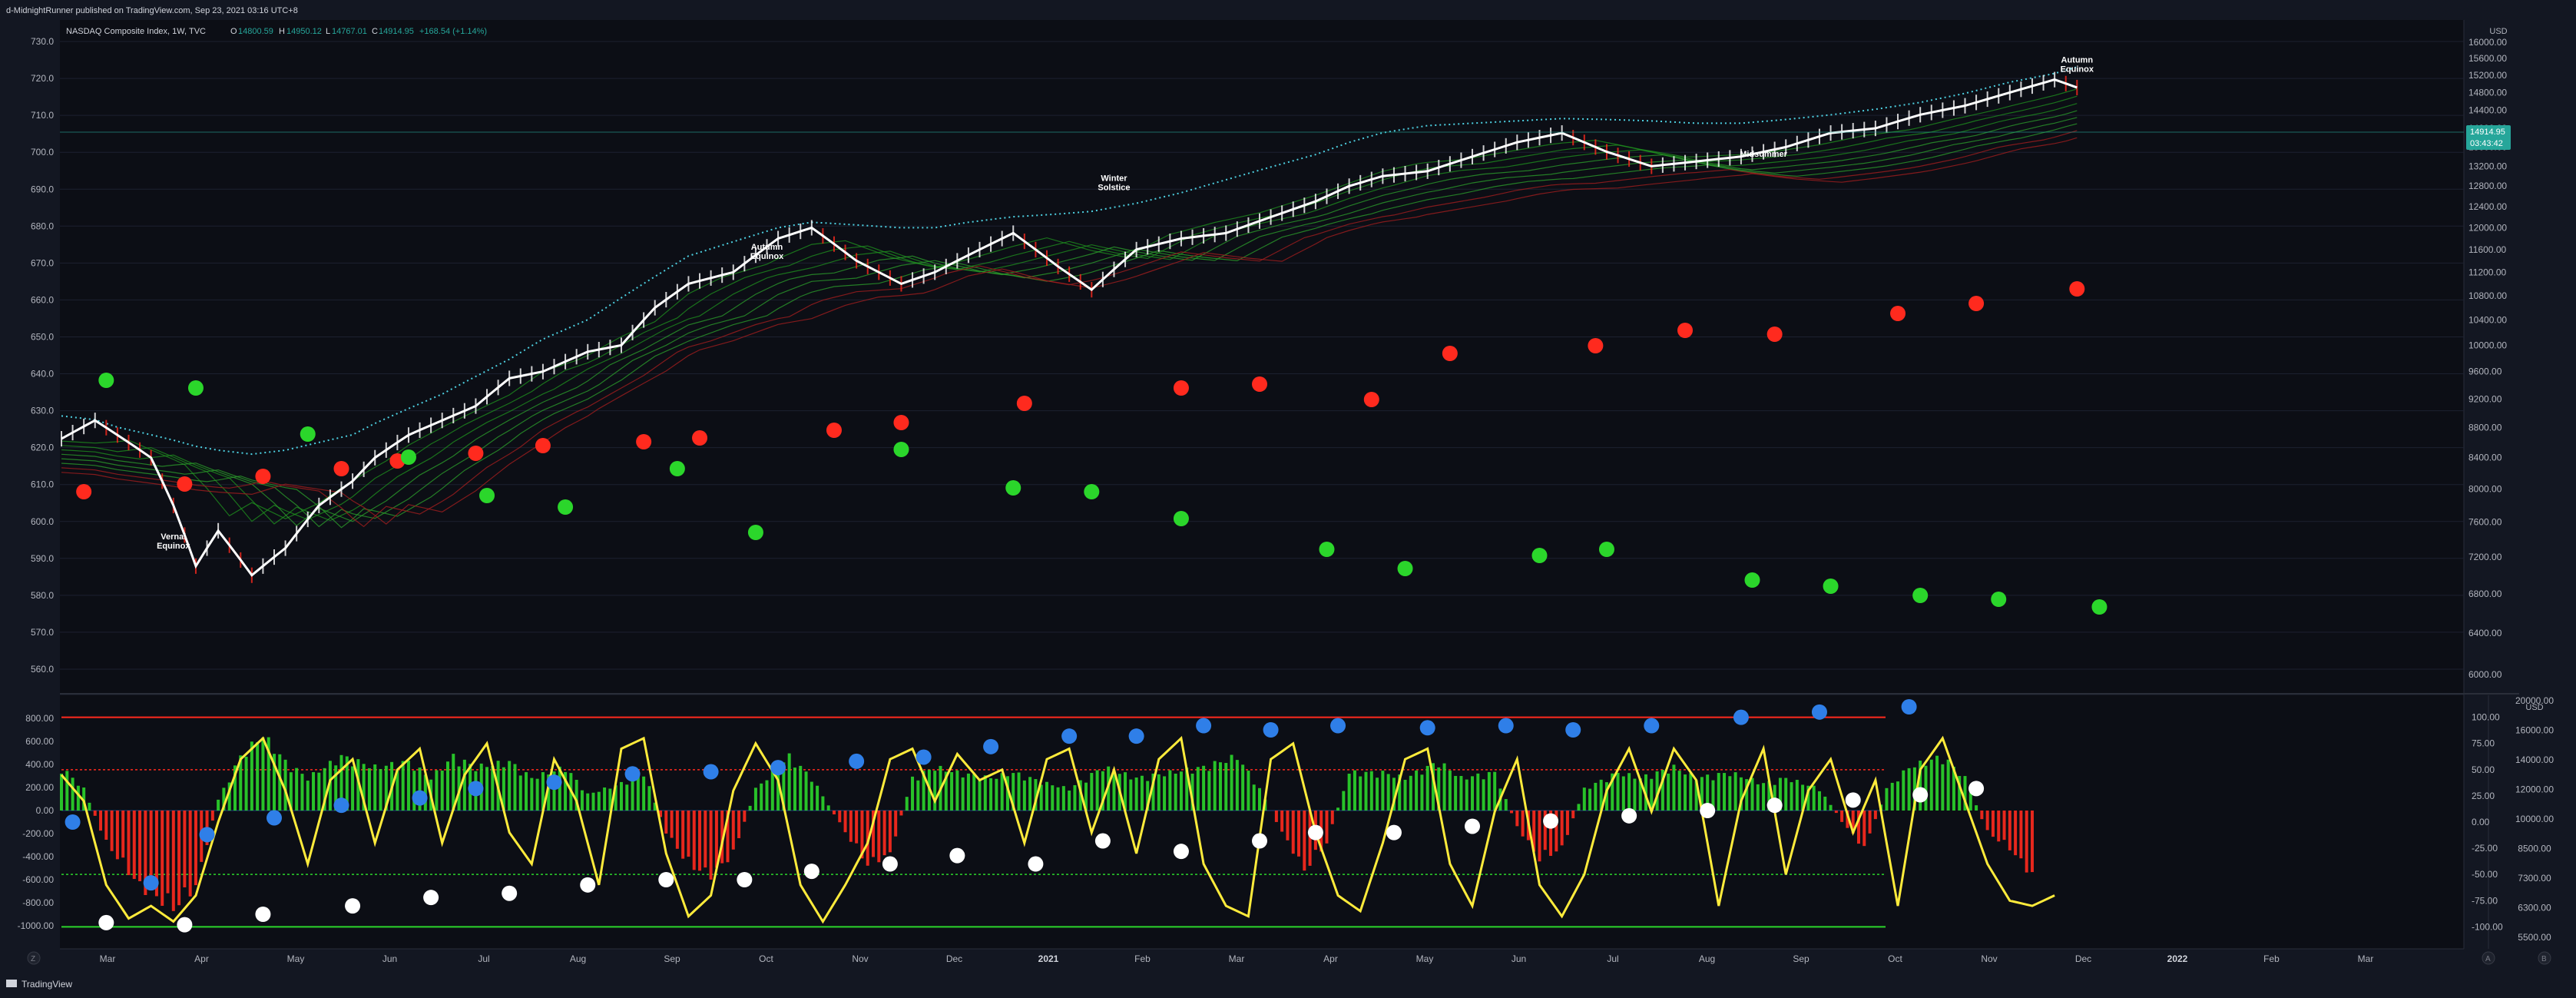  Describe the element at coordinates (42, 558) in the screenshot. I see `left-axis-tick: 590.0` at that location.